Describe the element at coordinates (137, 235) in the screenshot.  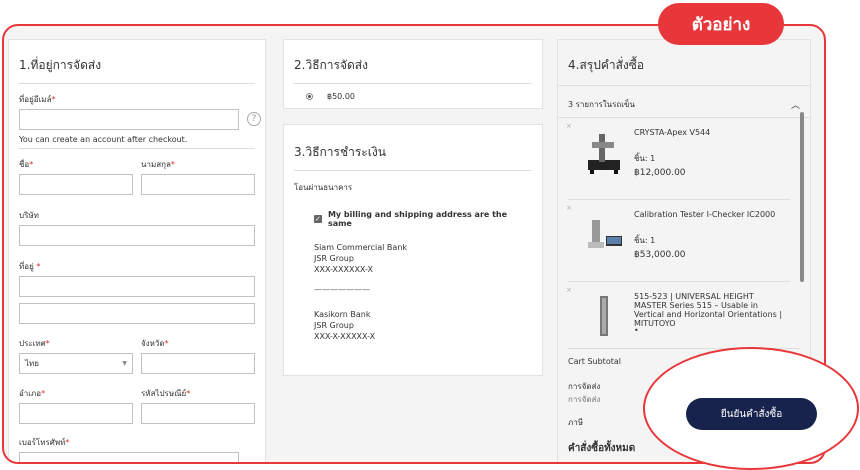
I see `company-field` at that location.